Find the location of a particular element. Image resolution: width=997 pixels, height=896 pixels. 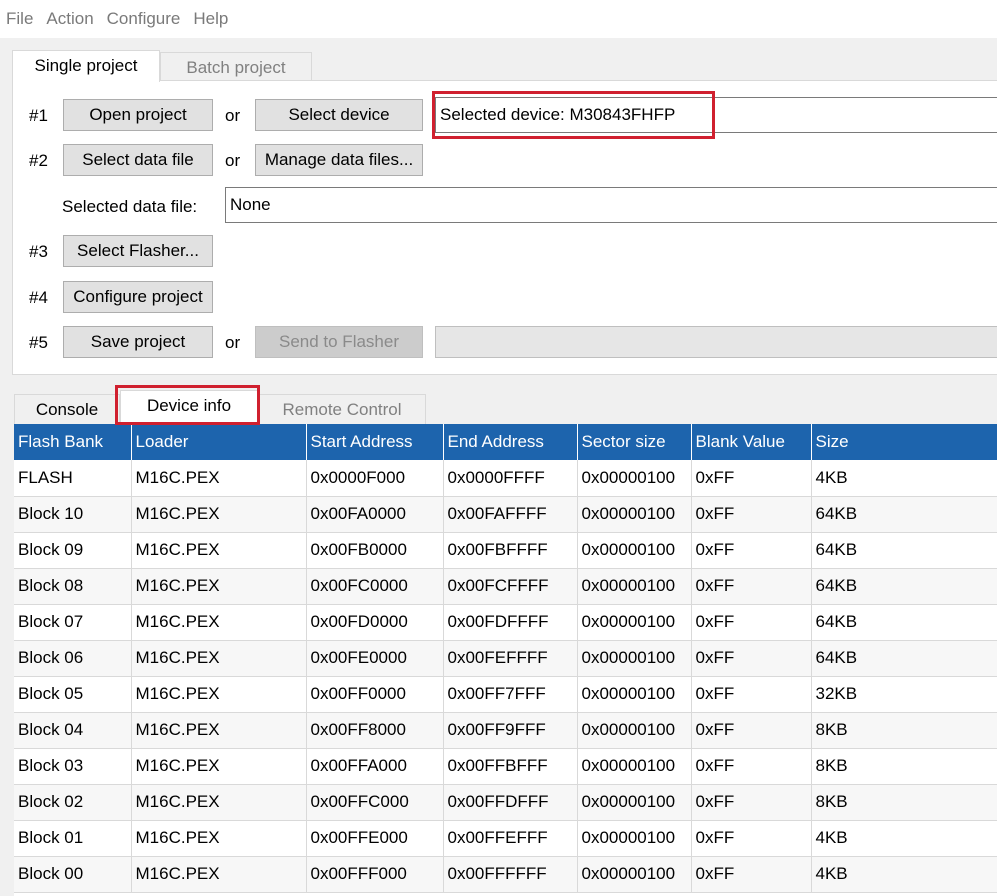

sector-size-header: Sector size is located at coordinates (634, 442).